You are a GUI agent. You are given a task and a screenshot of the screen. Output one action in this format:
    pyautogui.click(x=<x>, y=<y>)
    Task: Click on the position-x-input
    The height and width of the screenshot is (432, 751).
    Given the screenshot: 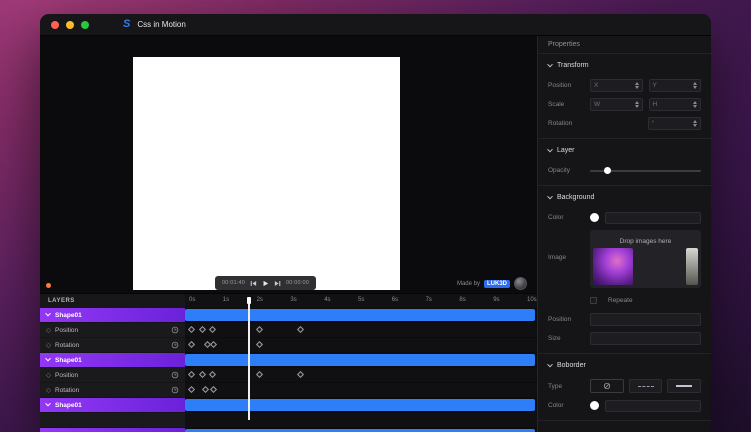 What is the action you would take?
    pyautogui.click(x=613, y=85)
    